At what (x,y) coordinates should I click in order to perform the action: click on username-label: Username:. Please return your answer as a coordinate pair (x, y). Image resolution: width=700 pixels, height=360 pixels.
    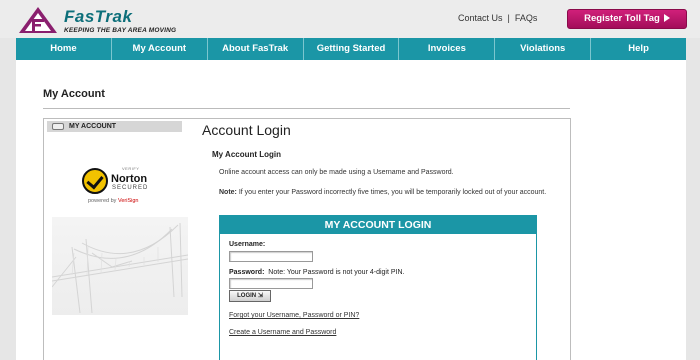
    Looking at the image, I should click on (247, 244).